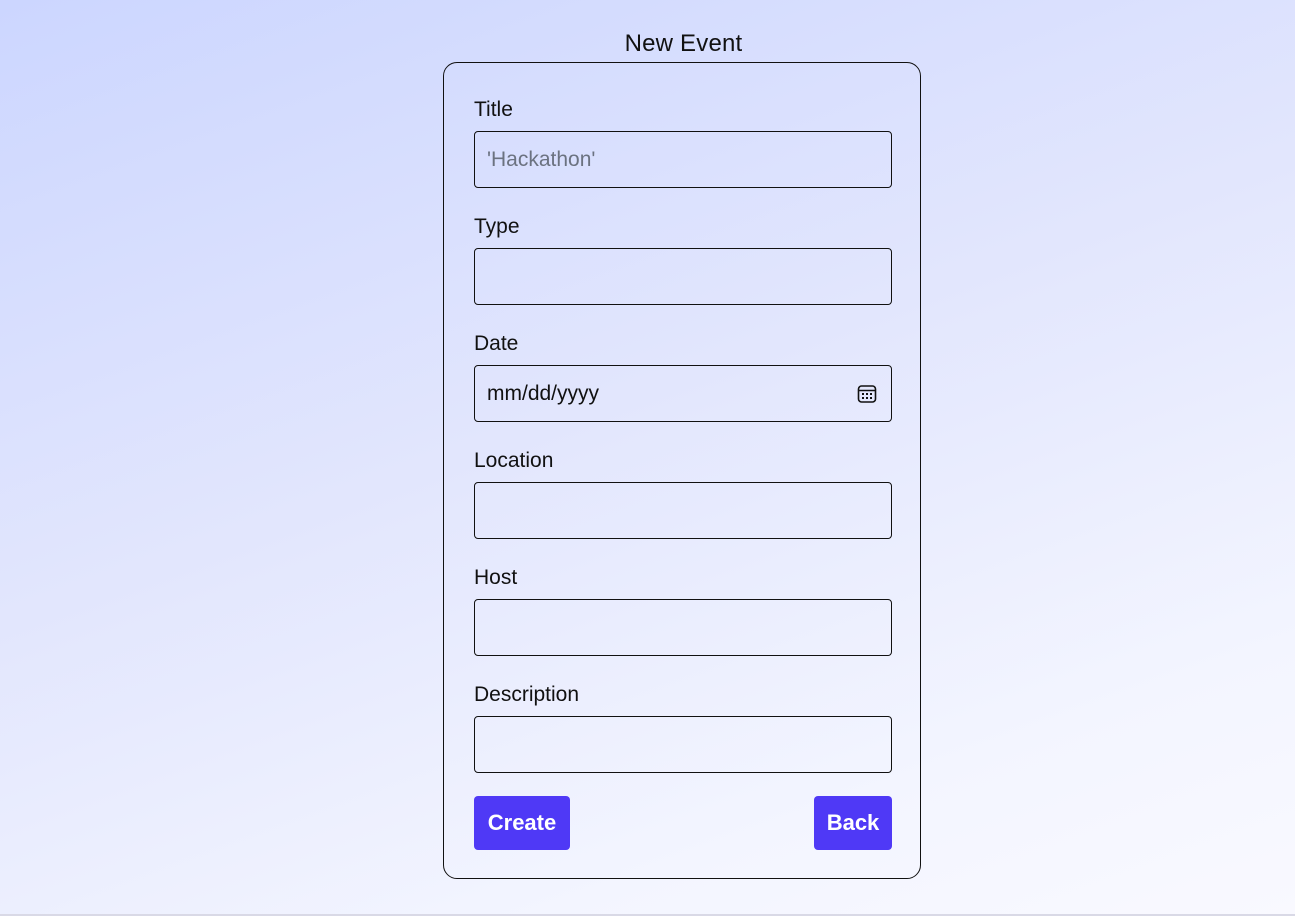  I want to click on type-label: Type, so click(497, 226).